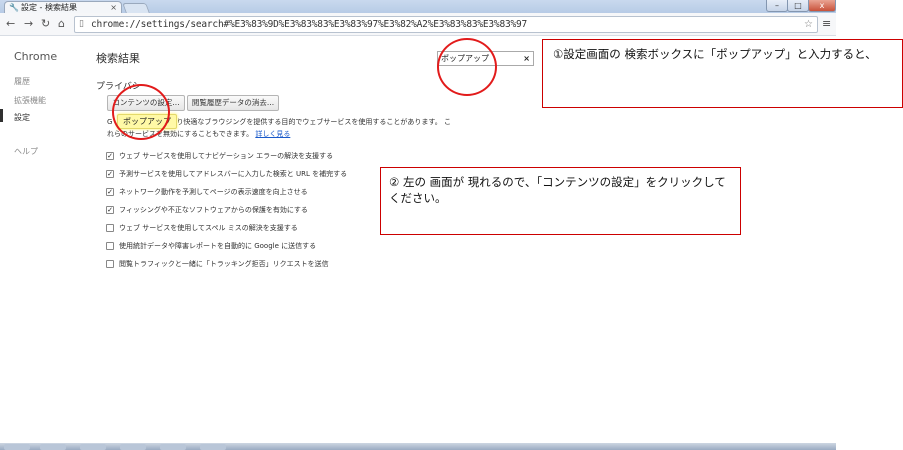 The width and height of the screenshot is (903, 450). I want to click on annotation-note-1: ①設定画面の 検索ボックスに「ポップアップ」と入力すると、, so click(722, 73).